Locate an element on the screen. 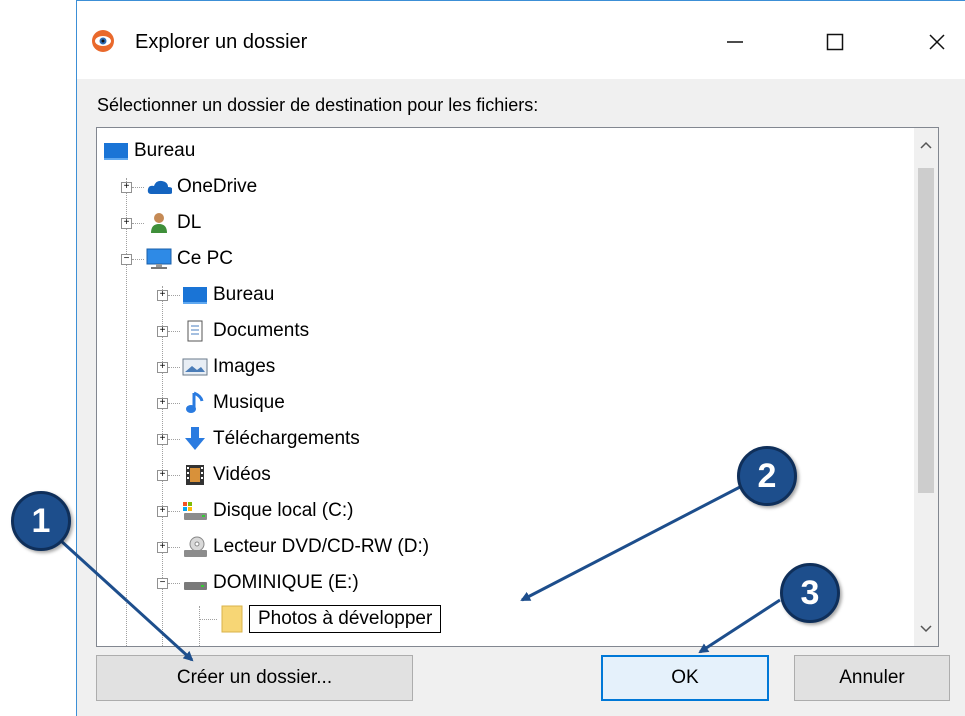 The height and width of the screenshot is (716, 965). tree-item-videos: + Vidéos is located at coordinates (214, 475).